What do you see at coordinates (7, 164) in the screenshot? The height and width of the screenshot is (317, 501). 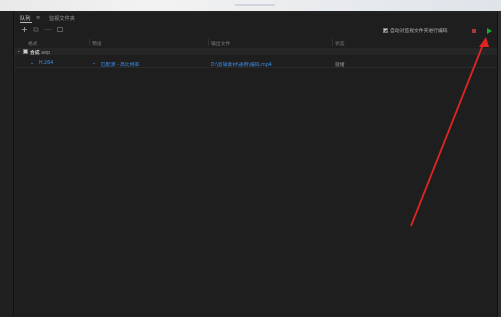 I see `left-panel-edge` at bounding box center [7, 164].